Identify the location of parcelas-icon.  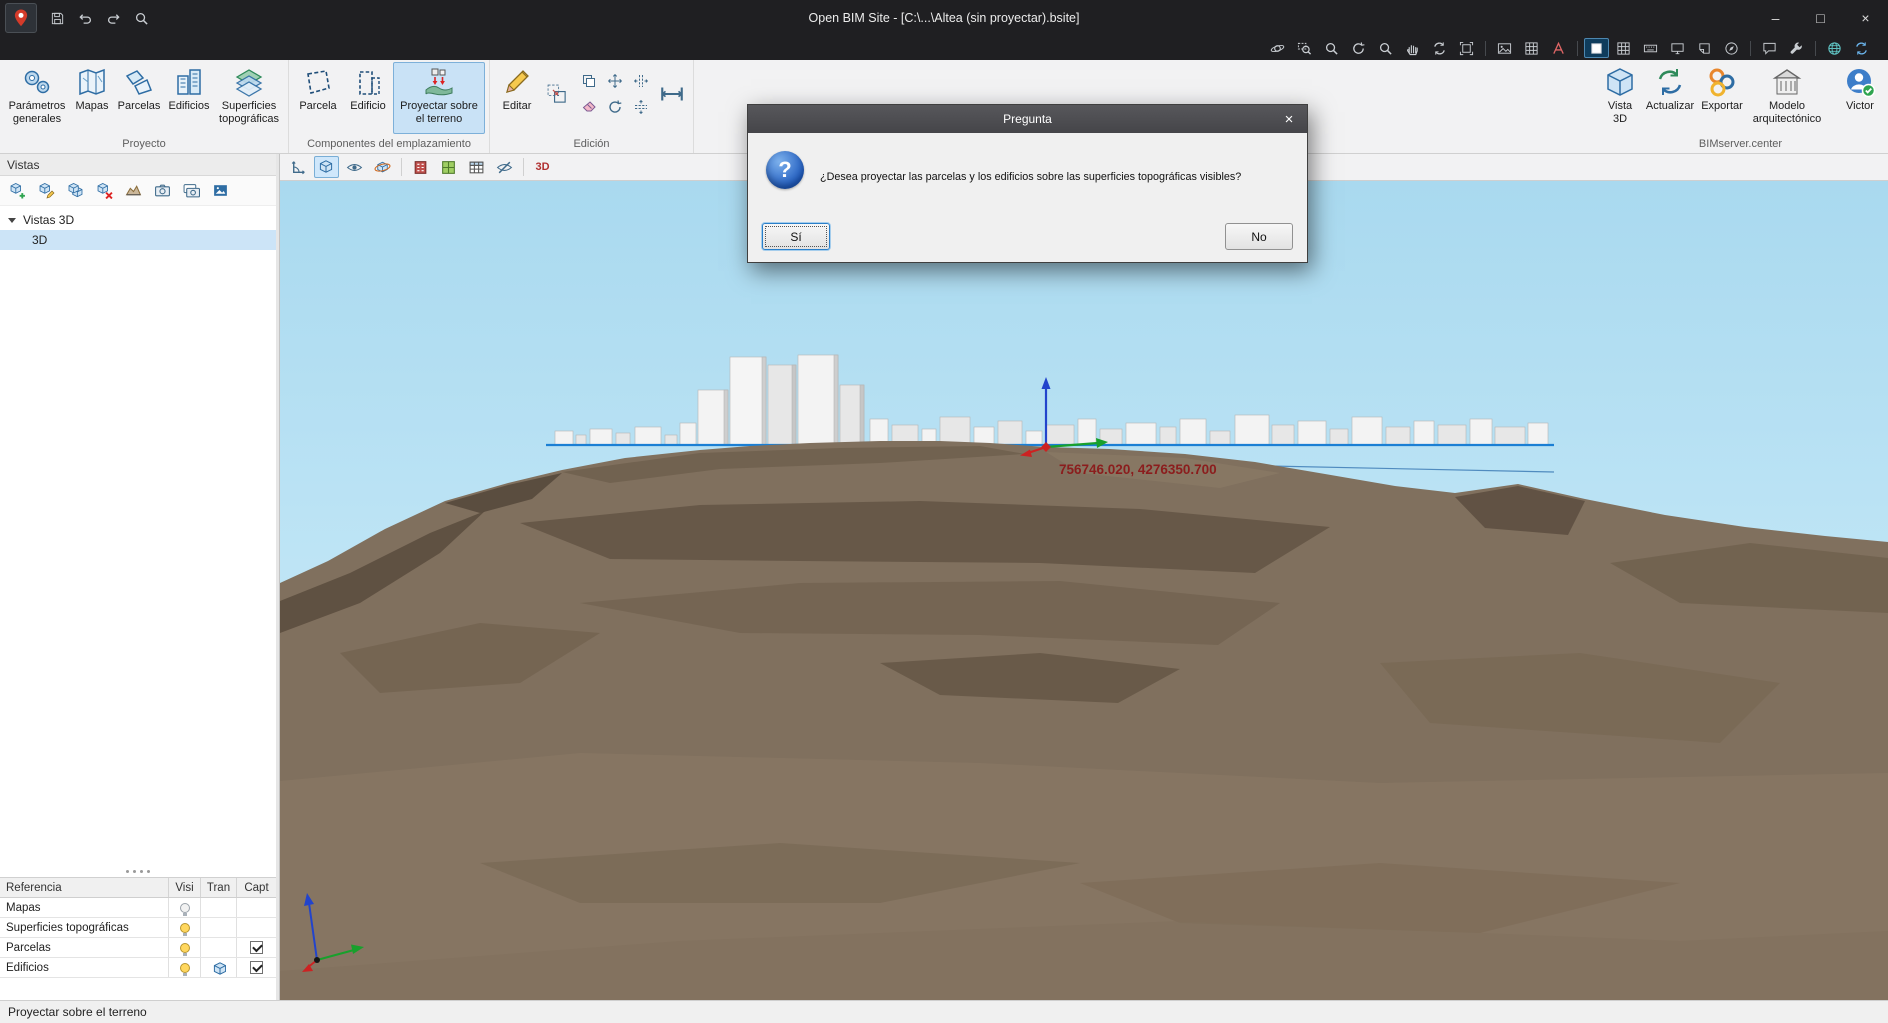
(139, 82).